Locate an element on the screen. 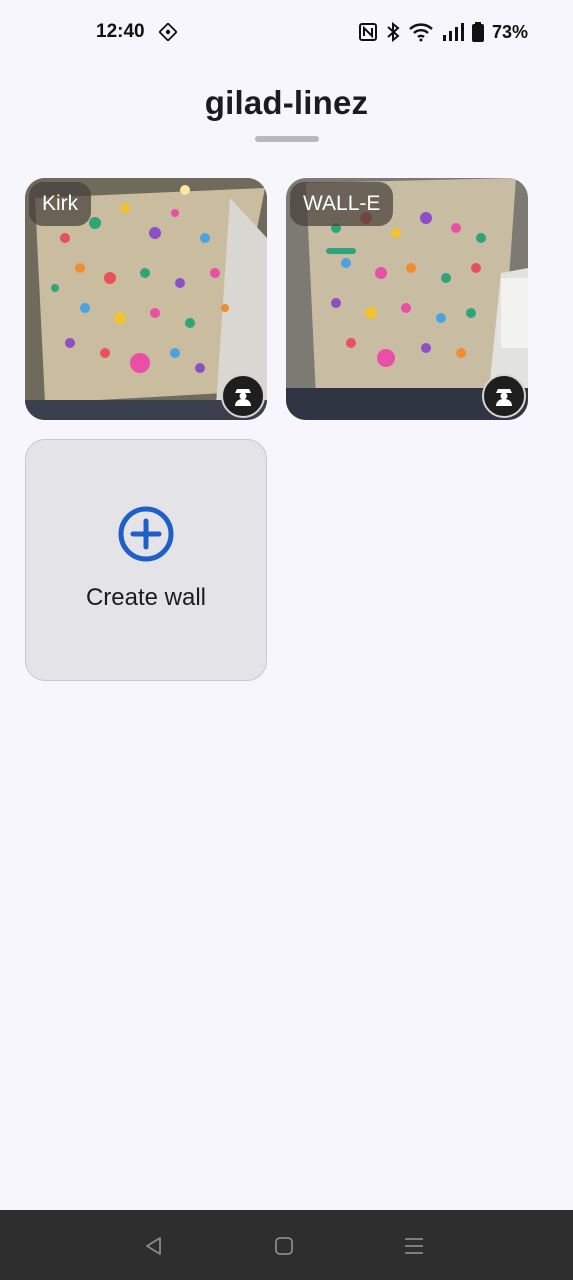 Image resolution: width=573 pixels, height=1280 pixels. wifi-icon is located at coordinates (421, 32).